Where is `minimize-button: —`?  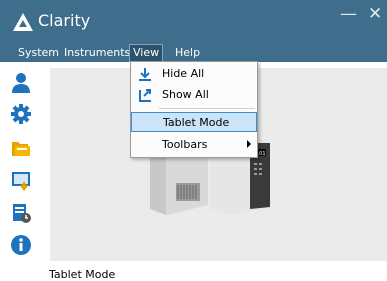 minimize-button: — is located at coordinates (348, 14).